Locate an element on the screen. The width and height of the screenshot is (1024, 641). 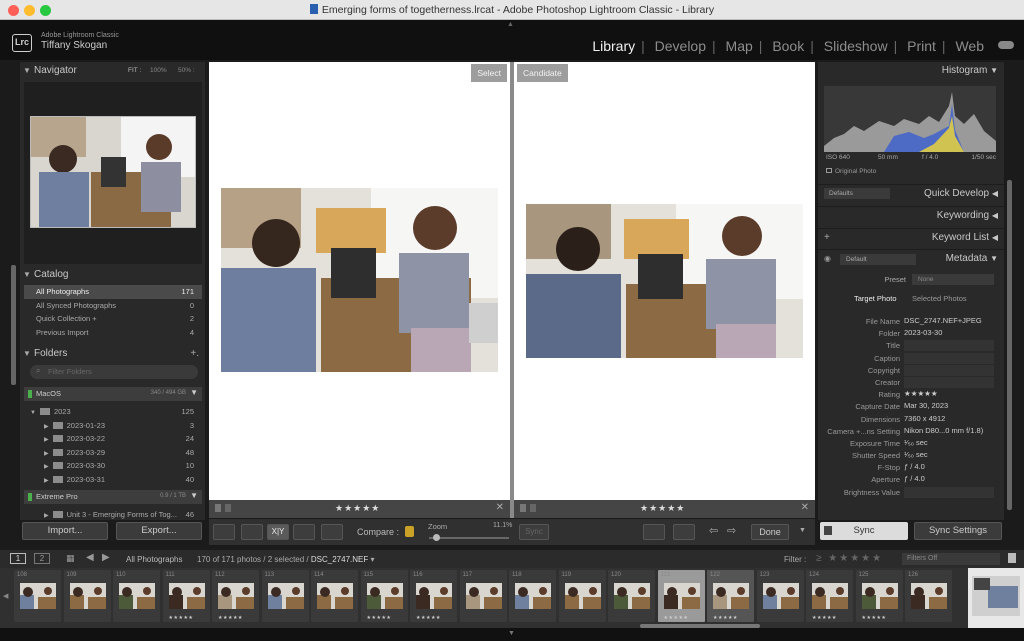
compare-view-icon: X|Y is located at coordinates (278, 532).